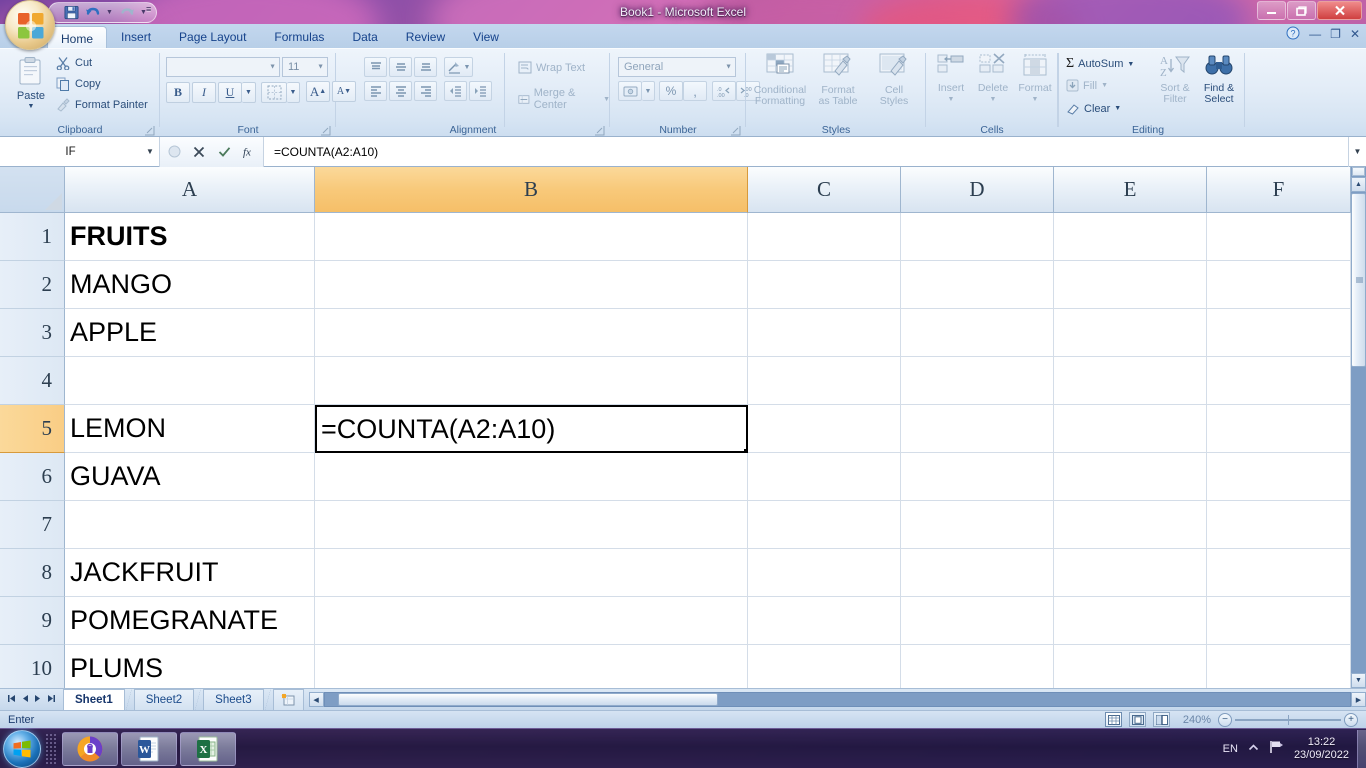 The image size is (1366, 768). What do you see at coordinates (149, 748) in the screenshot?
I see `word-taskbar-item: W` at bounding box center [149, 748].